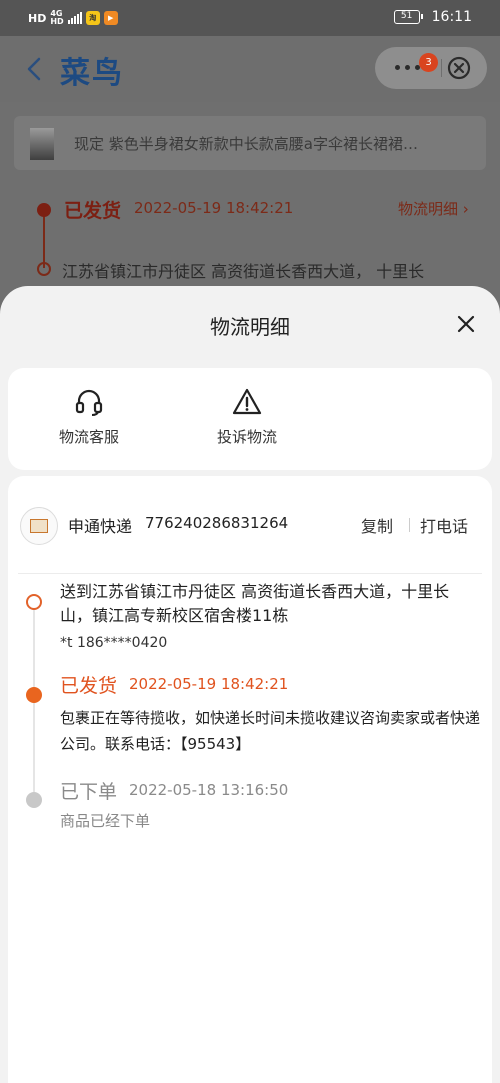  I want to click on timeline-dot-ordered, so click(34, 800).